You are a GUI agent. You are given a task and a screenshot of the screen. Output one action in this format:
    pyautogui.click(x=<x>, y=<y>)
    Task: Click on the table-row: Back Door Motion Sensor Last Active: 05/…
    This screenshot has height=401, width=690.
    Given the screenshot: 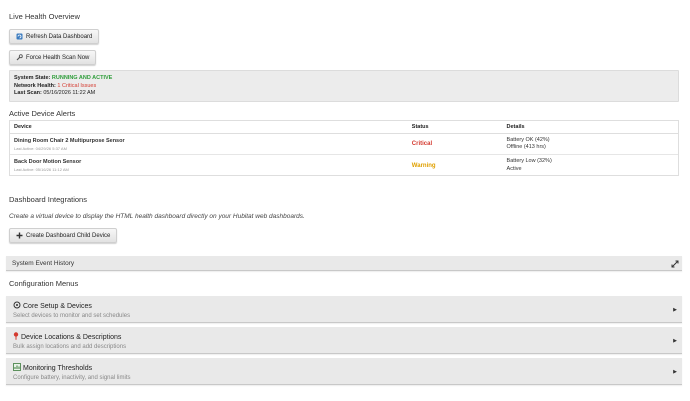 What is the action you would take?
    pyautogui.click(x=344, y=165)
    